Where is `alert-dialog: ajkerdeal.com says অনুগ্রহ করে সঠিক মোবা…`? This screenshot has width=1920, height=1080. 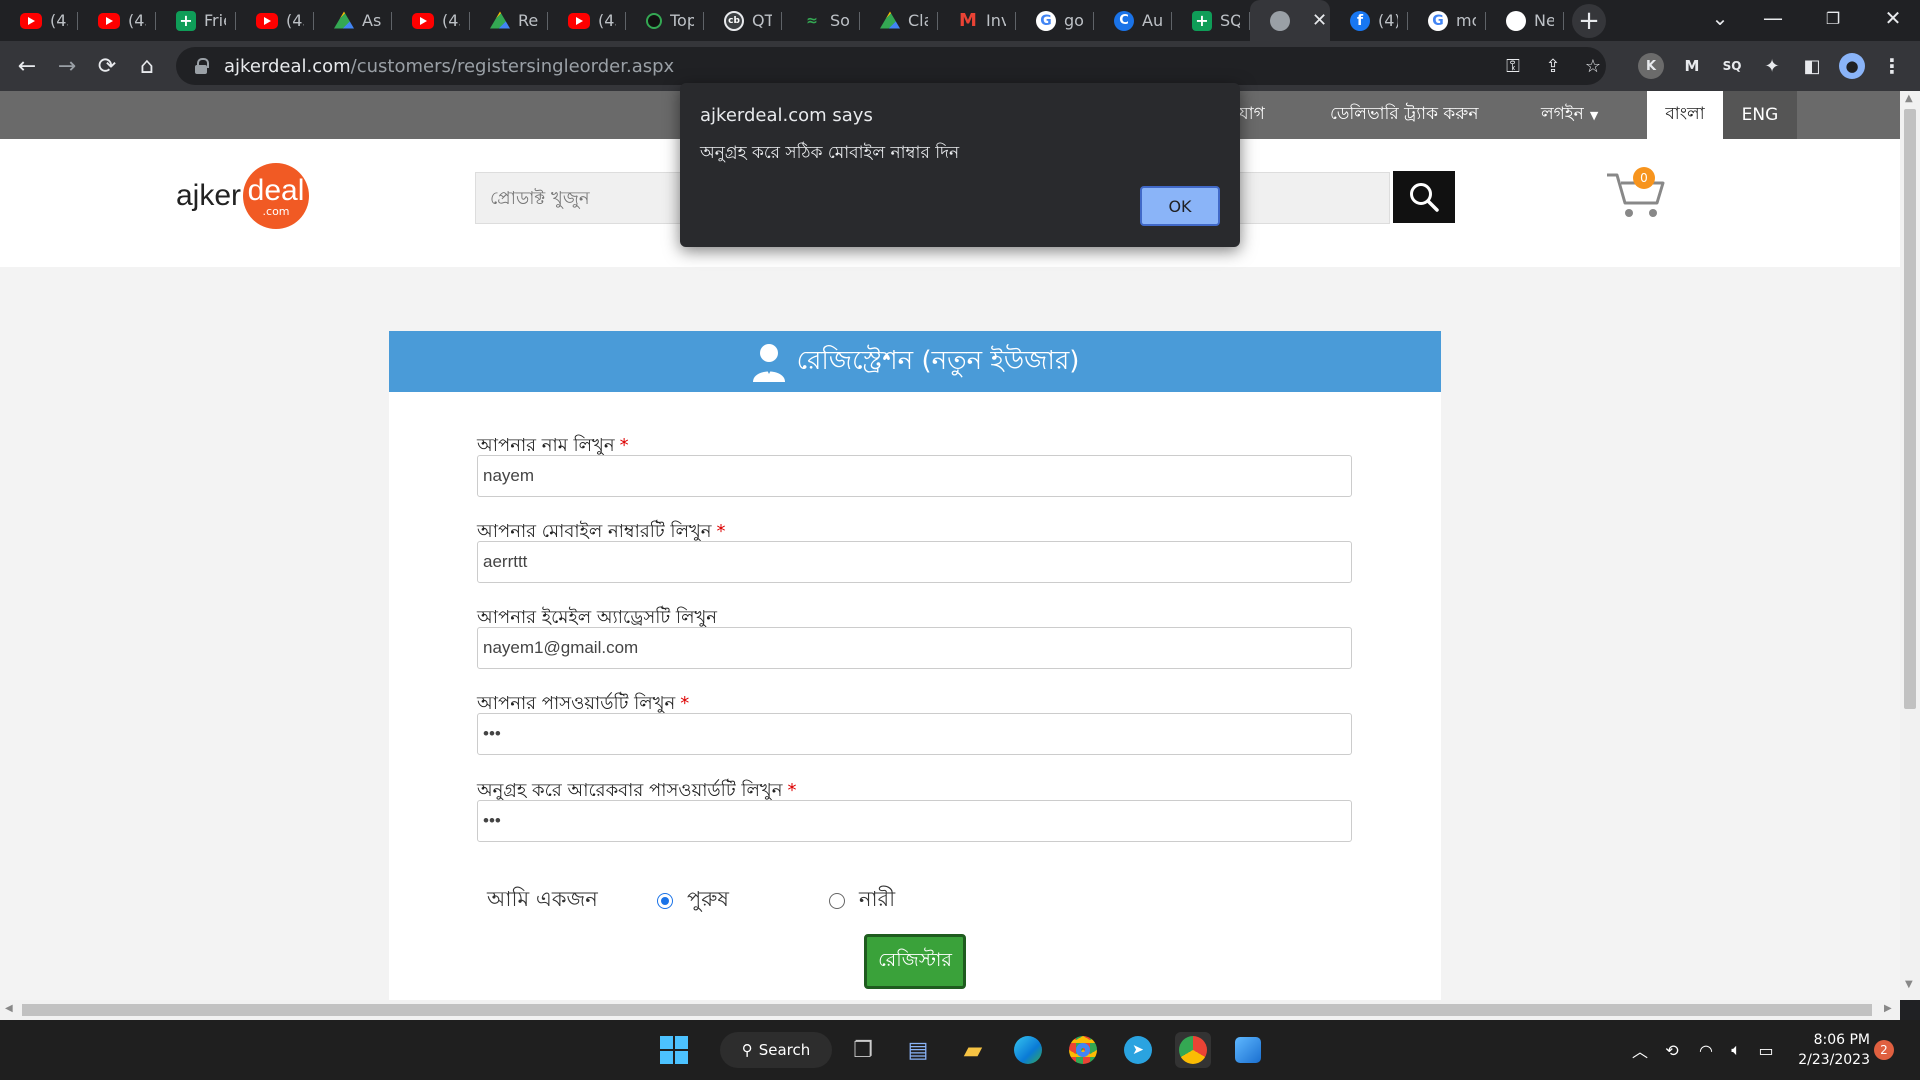 alert-dialog: ajkerdeal.com says অনুগ্রহ করে সঠিক মোবা… is located at coordinates (960, 165).